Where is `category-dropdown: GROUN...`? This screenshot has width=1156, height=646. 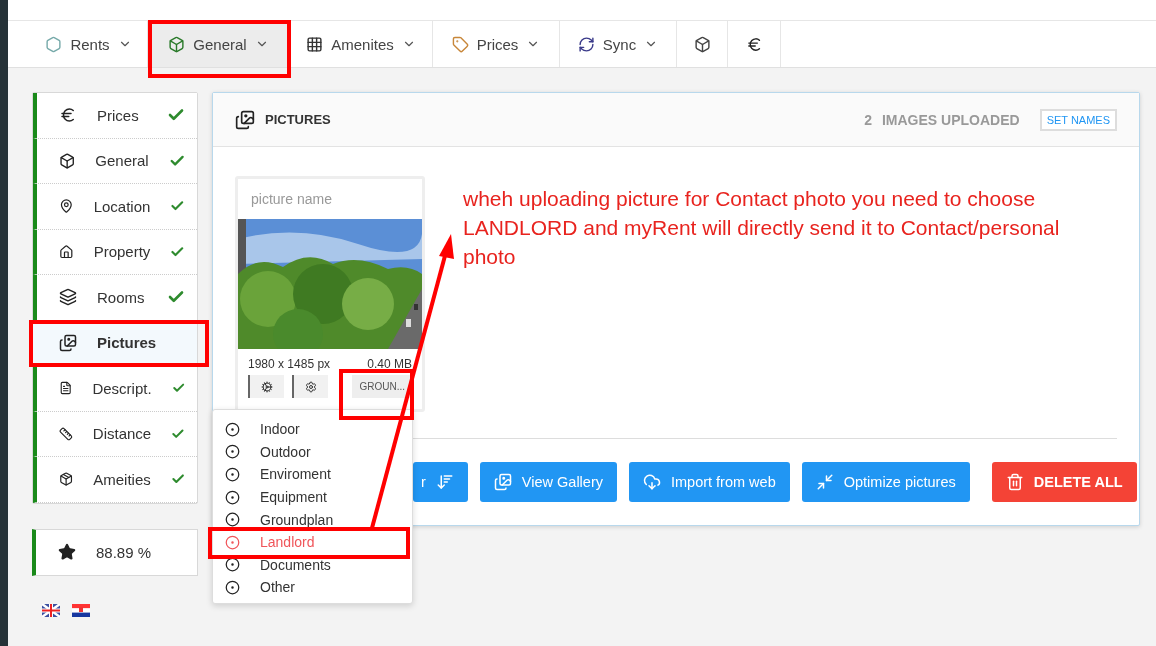 category-dropdown: GROUN... is located at coordinates (382, 386).